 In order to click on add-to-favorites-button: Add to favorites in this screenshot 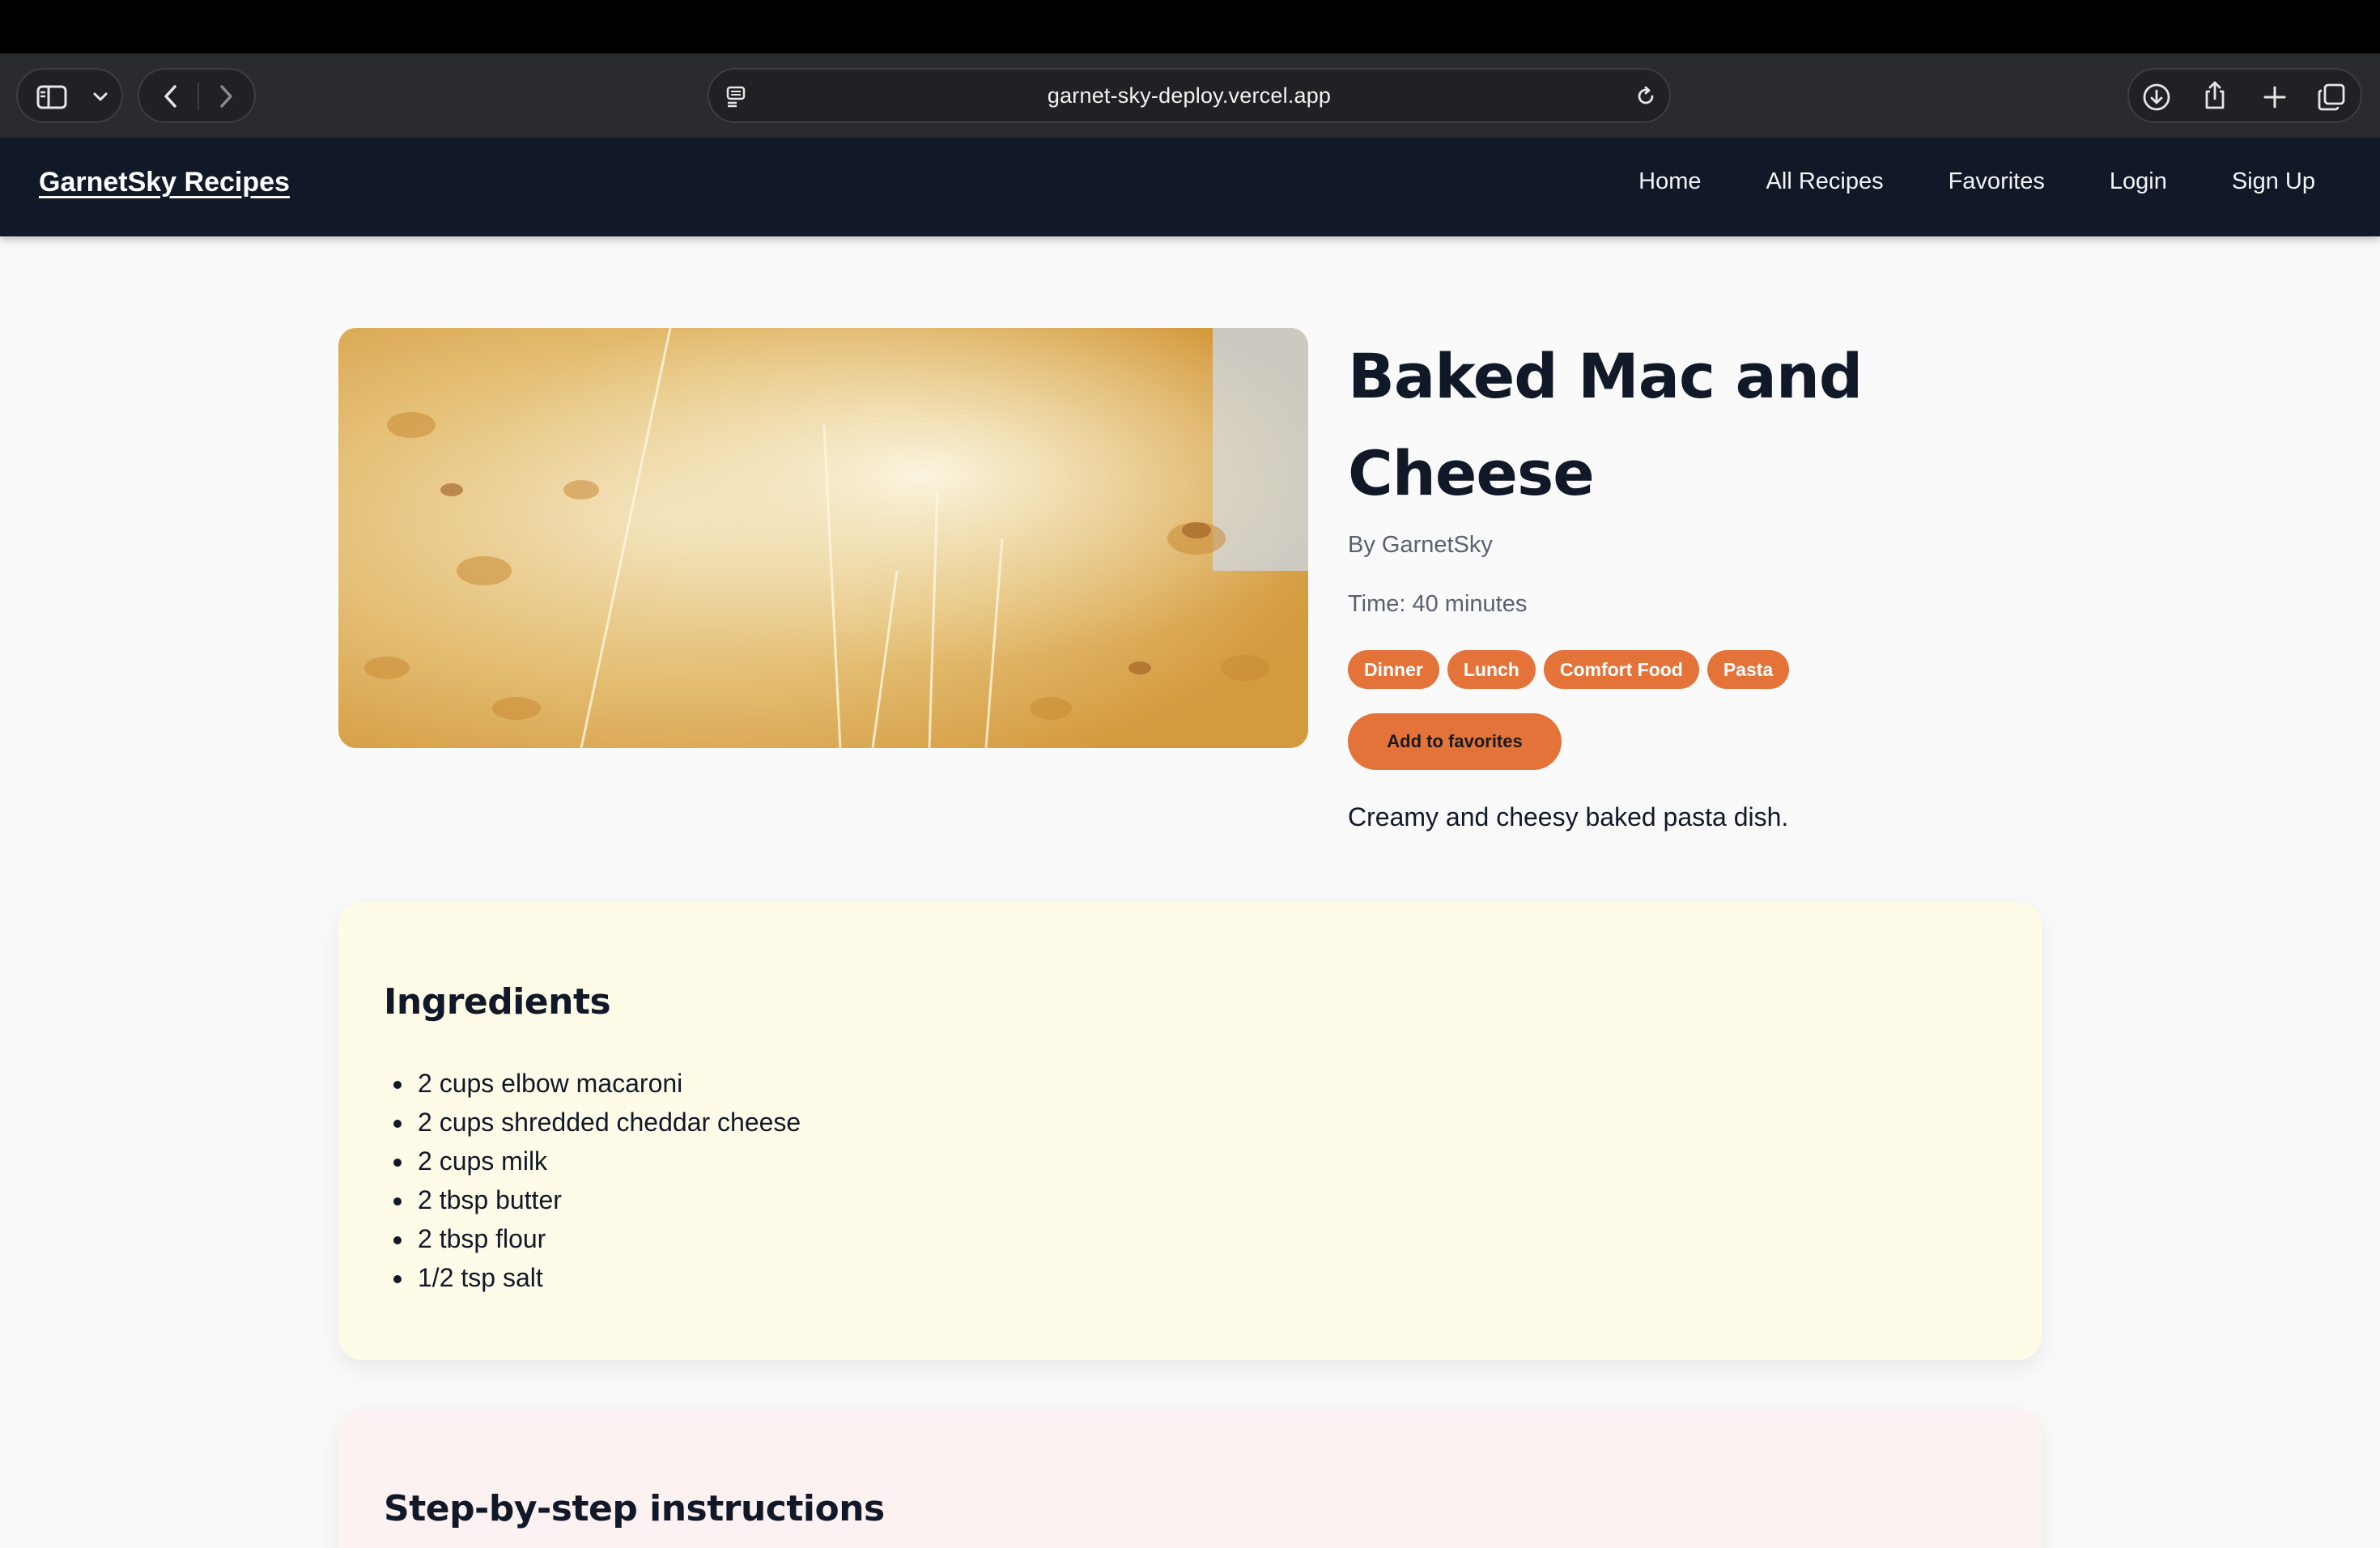, I will do `click(1455, 741)`.